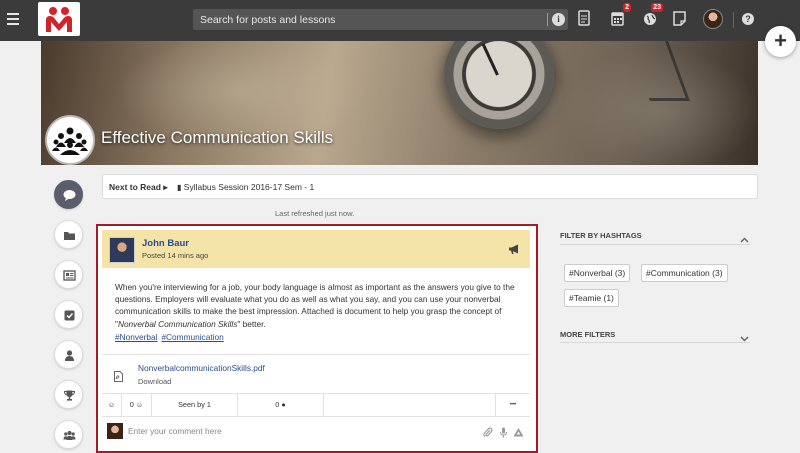 The width and height of the screenshot is (800, 453). What do you see at coordinates (488, 434) in the screenshot?
I see `paperclip-icon` at bounding box center [488, 434].